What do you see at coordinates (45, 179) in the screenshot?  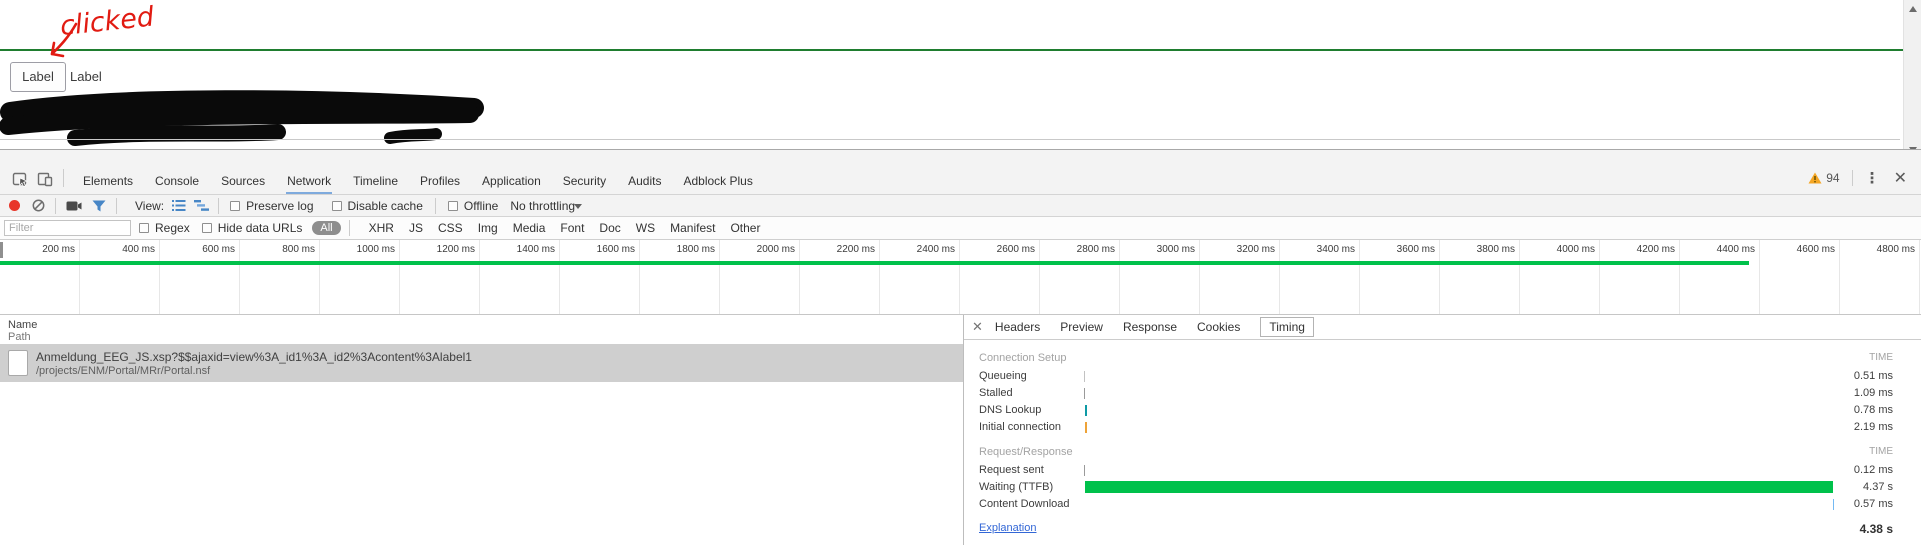 I see `device-toolbar-icon` at bounding box center [45, 179].